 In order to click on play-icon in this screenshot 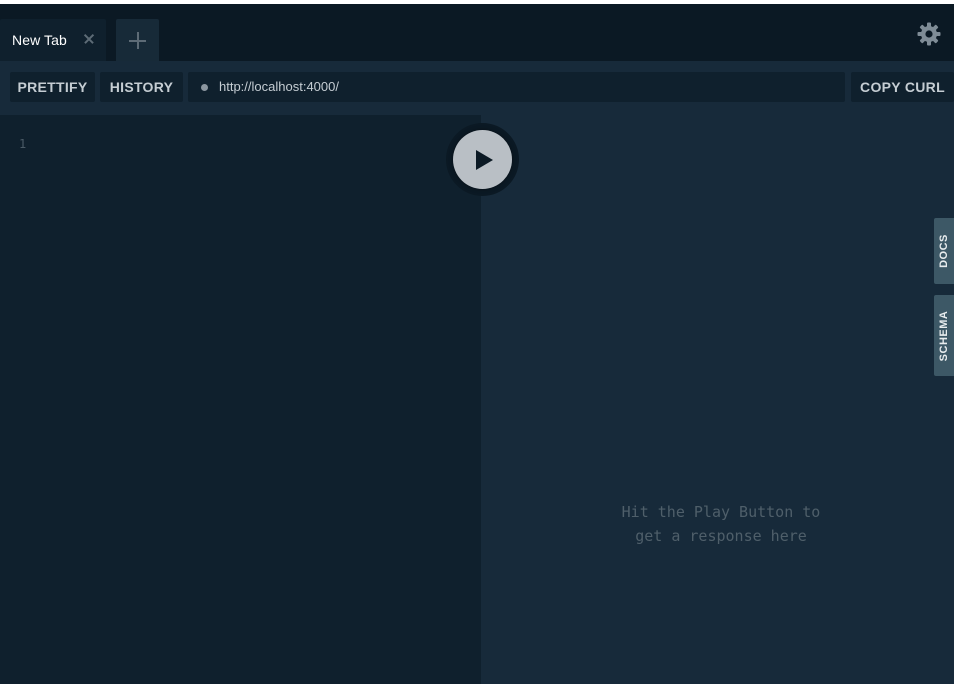, I will do `click(484, 160)`.